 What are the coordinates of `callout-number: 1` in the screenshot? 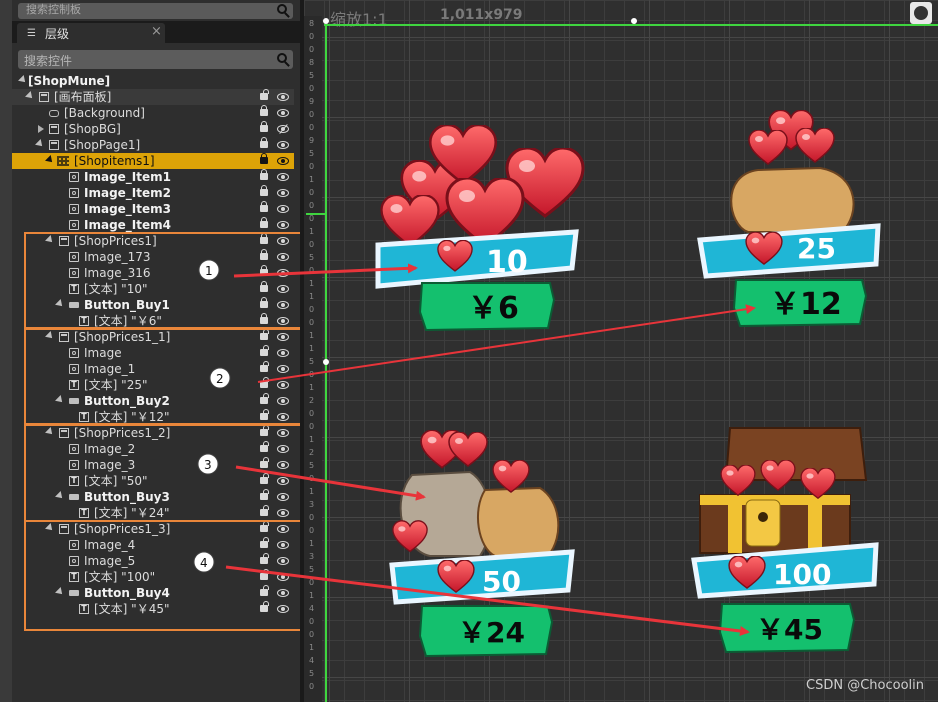 It's located at (209, 271).